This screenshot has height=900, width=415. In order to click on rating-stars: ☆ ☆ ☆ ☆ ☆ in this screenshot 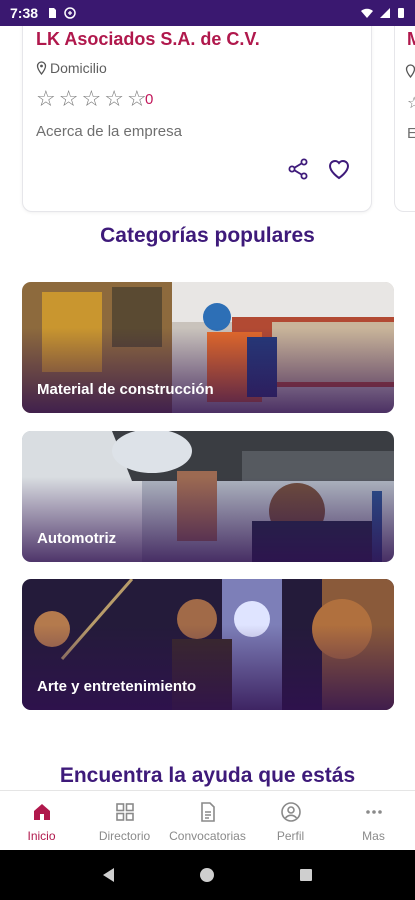, I will do `click(91, 99)`.